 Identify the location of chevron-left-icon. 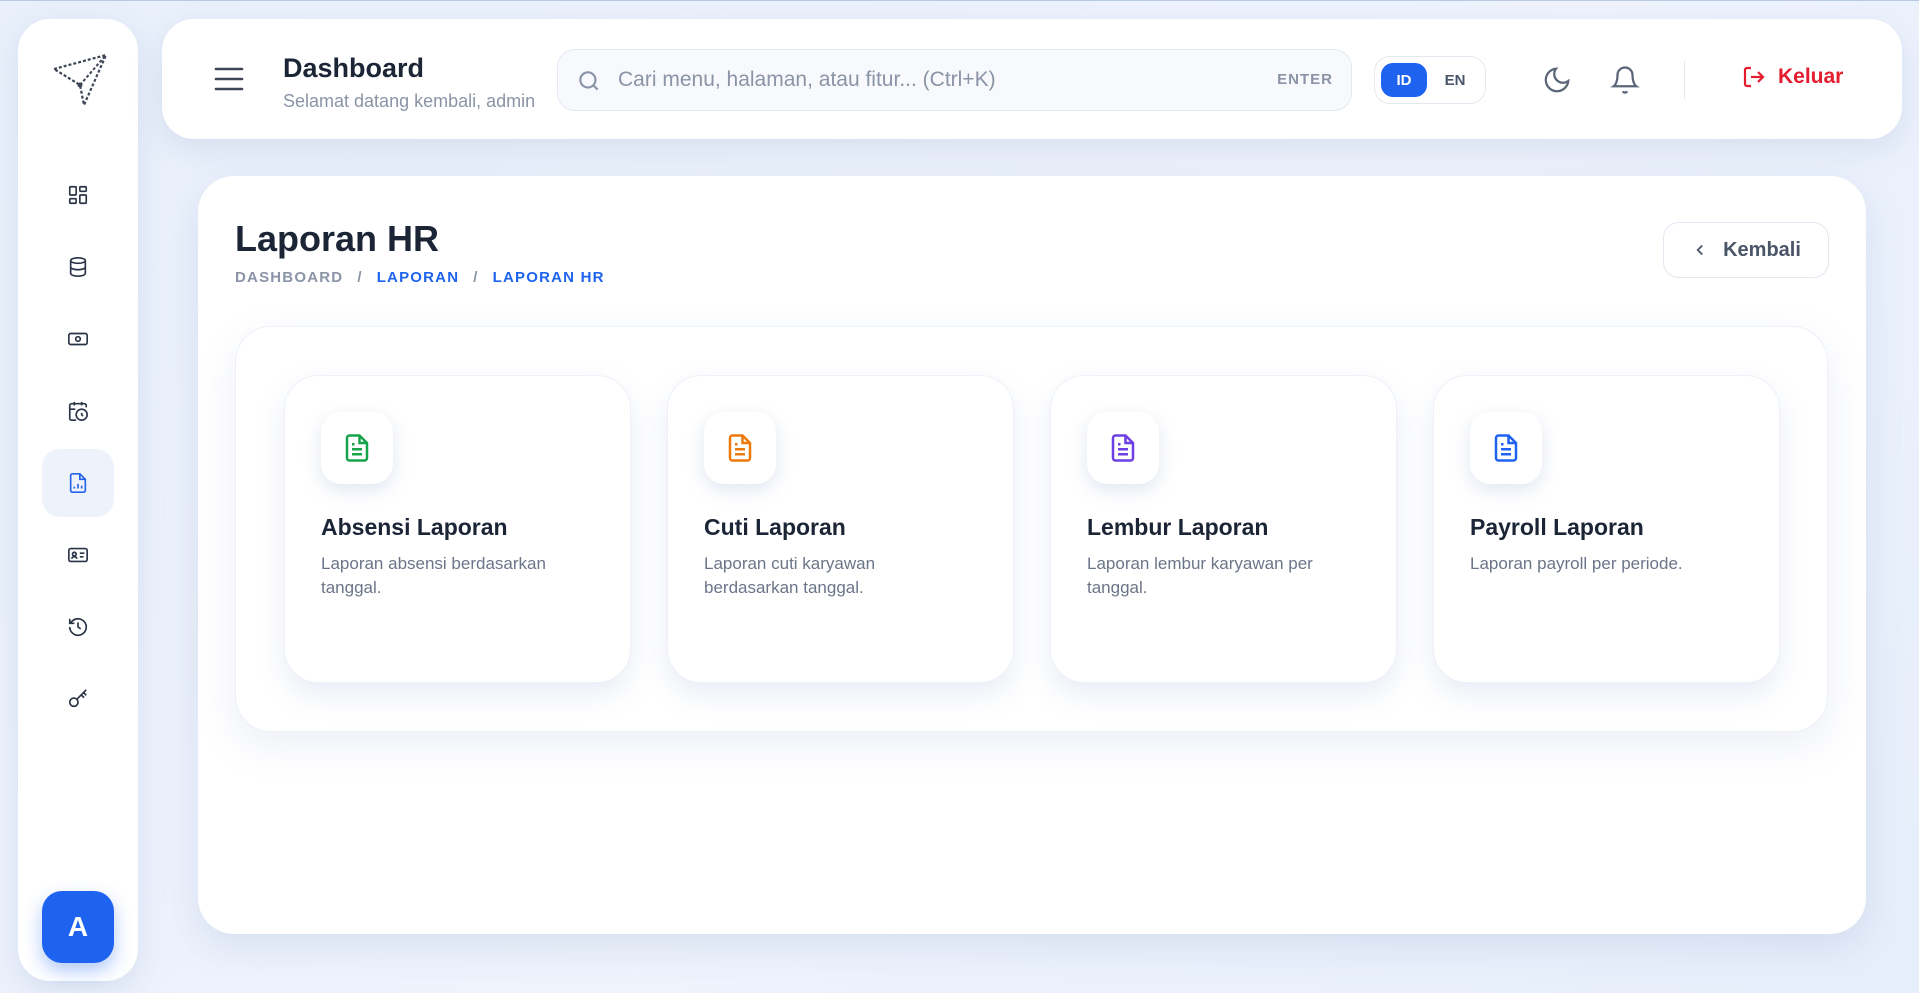
(1699, 250).